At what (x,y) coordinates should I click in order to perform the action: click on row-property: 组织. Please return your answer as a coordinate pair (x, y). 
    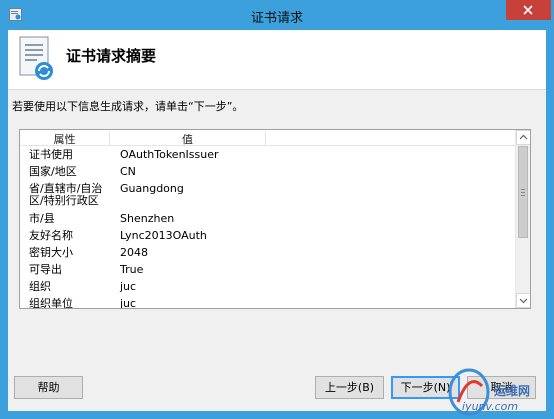
    Looking at the image, I should click on (40, 286).